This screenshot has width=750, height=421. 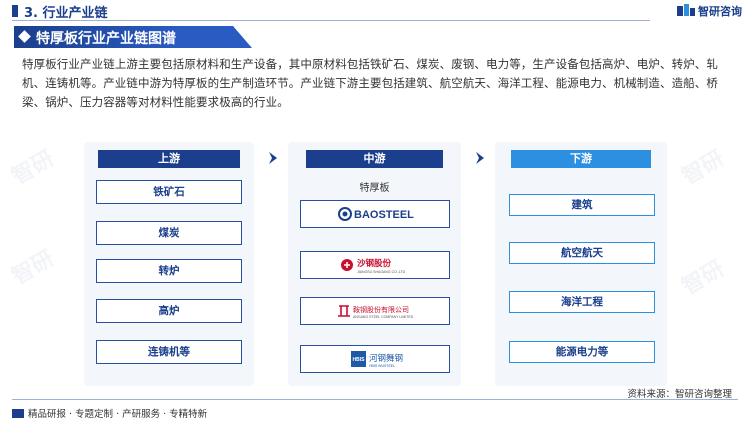 I want to click on downstream-item: 建筑, so click(x=582, y=205).